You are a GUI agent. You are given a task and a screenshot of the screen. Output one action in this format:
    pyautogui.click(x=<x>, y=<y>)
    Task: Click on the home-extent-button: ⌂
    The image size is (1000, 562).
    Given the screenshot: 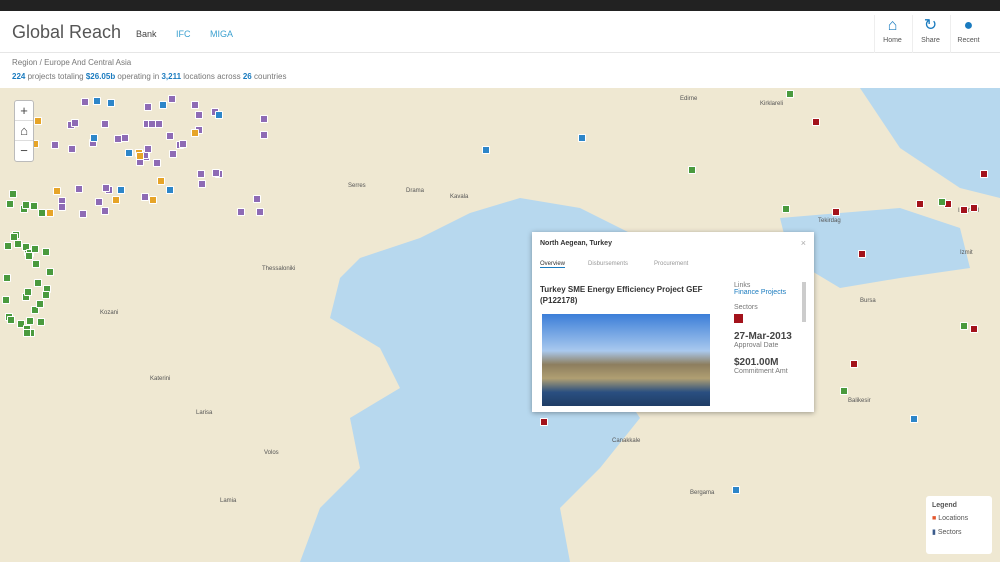 What is the action you would take?
    pyautogui.click(x=24, y=131)
    